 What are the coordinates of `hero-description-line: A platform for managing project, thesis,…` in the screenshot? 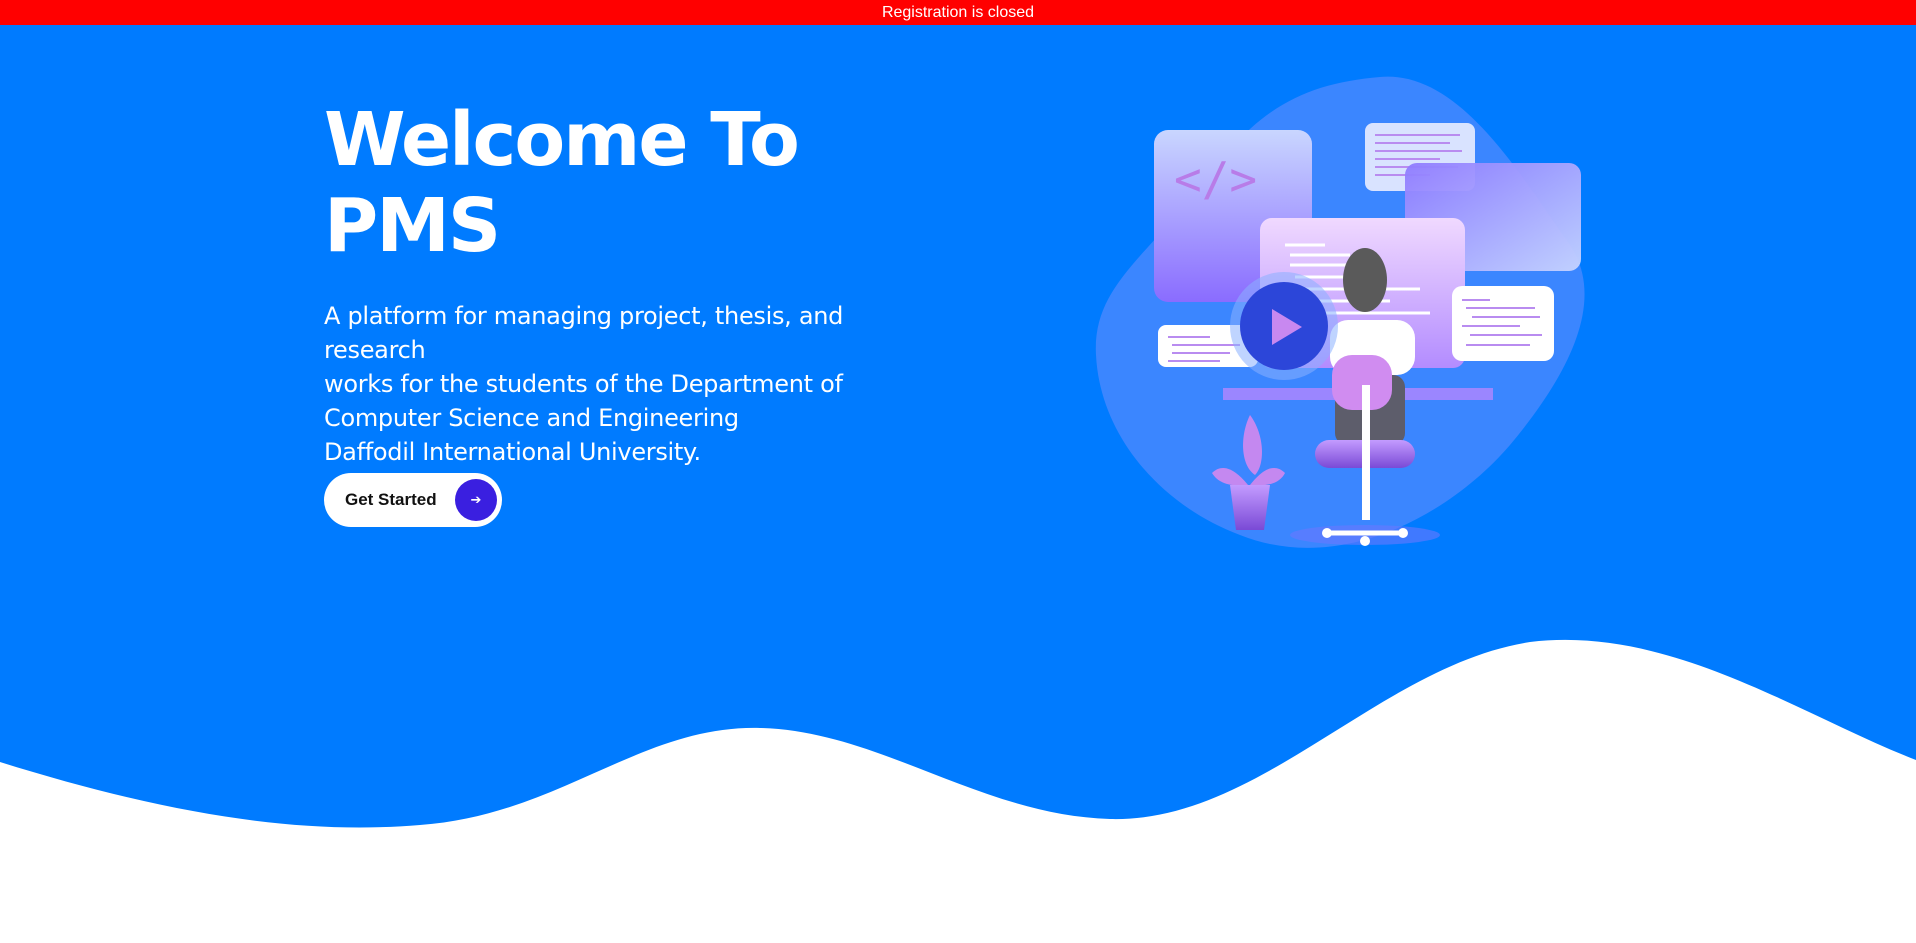 It's located at (584, 333).